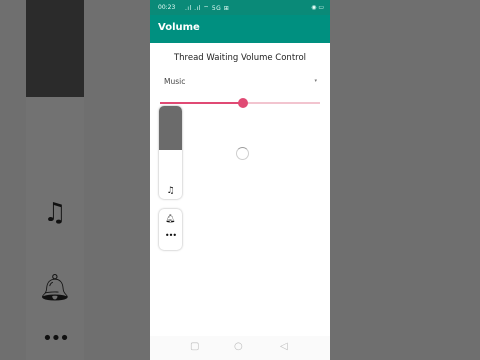 The image size is (480, 360). I want to click on background-music-icon: ♫, so click(55, 213).